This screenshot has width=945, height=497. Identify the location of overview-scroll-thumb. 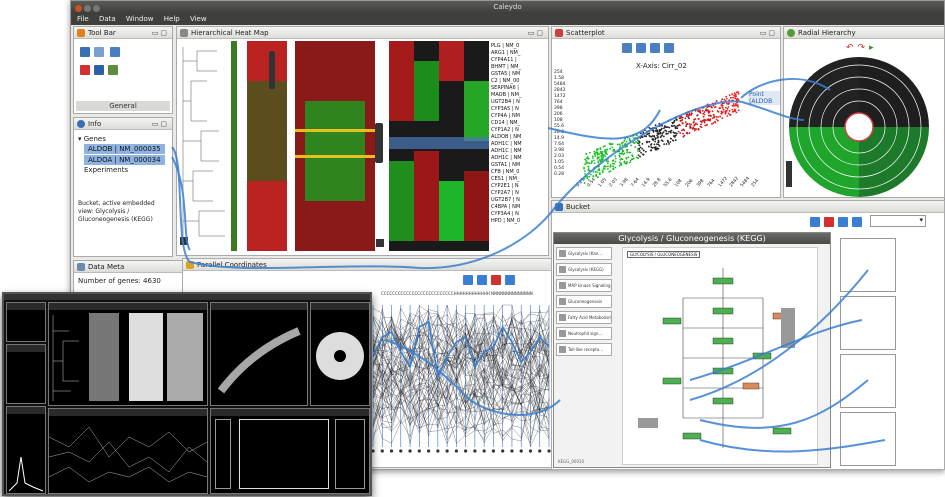
(272, 70).